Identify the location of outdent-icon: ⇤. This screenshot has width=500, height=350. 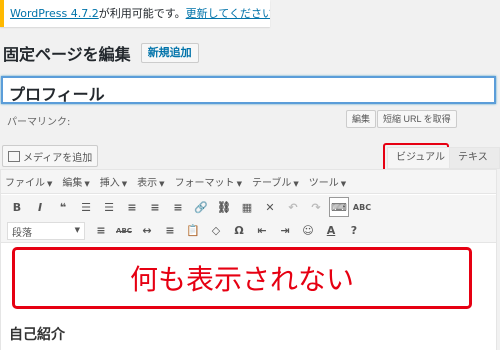
(262, 231).